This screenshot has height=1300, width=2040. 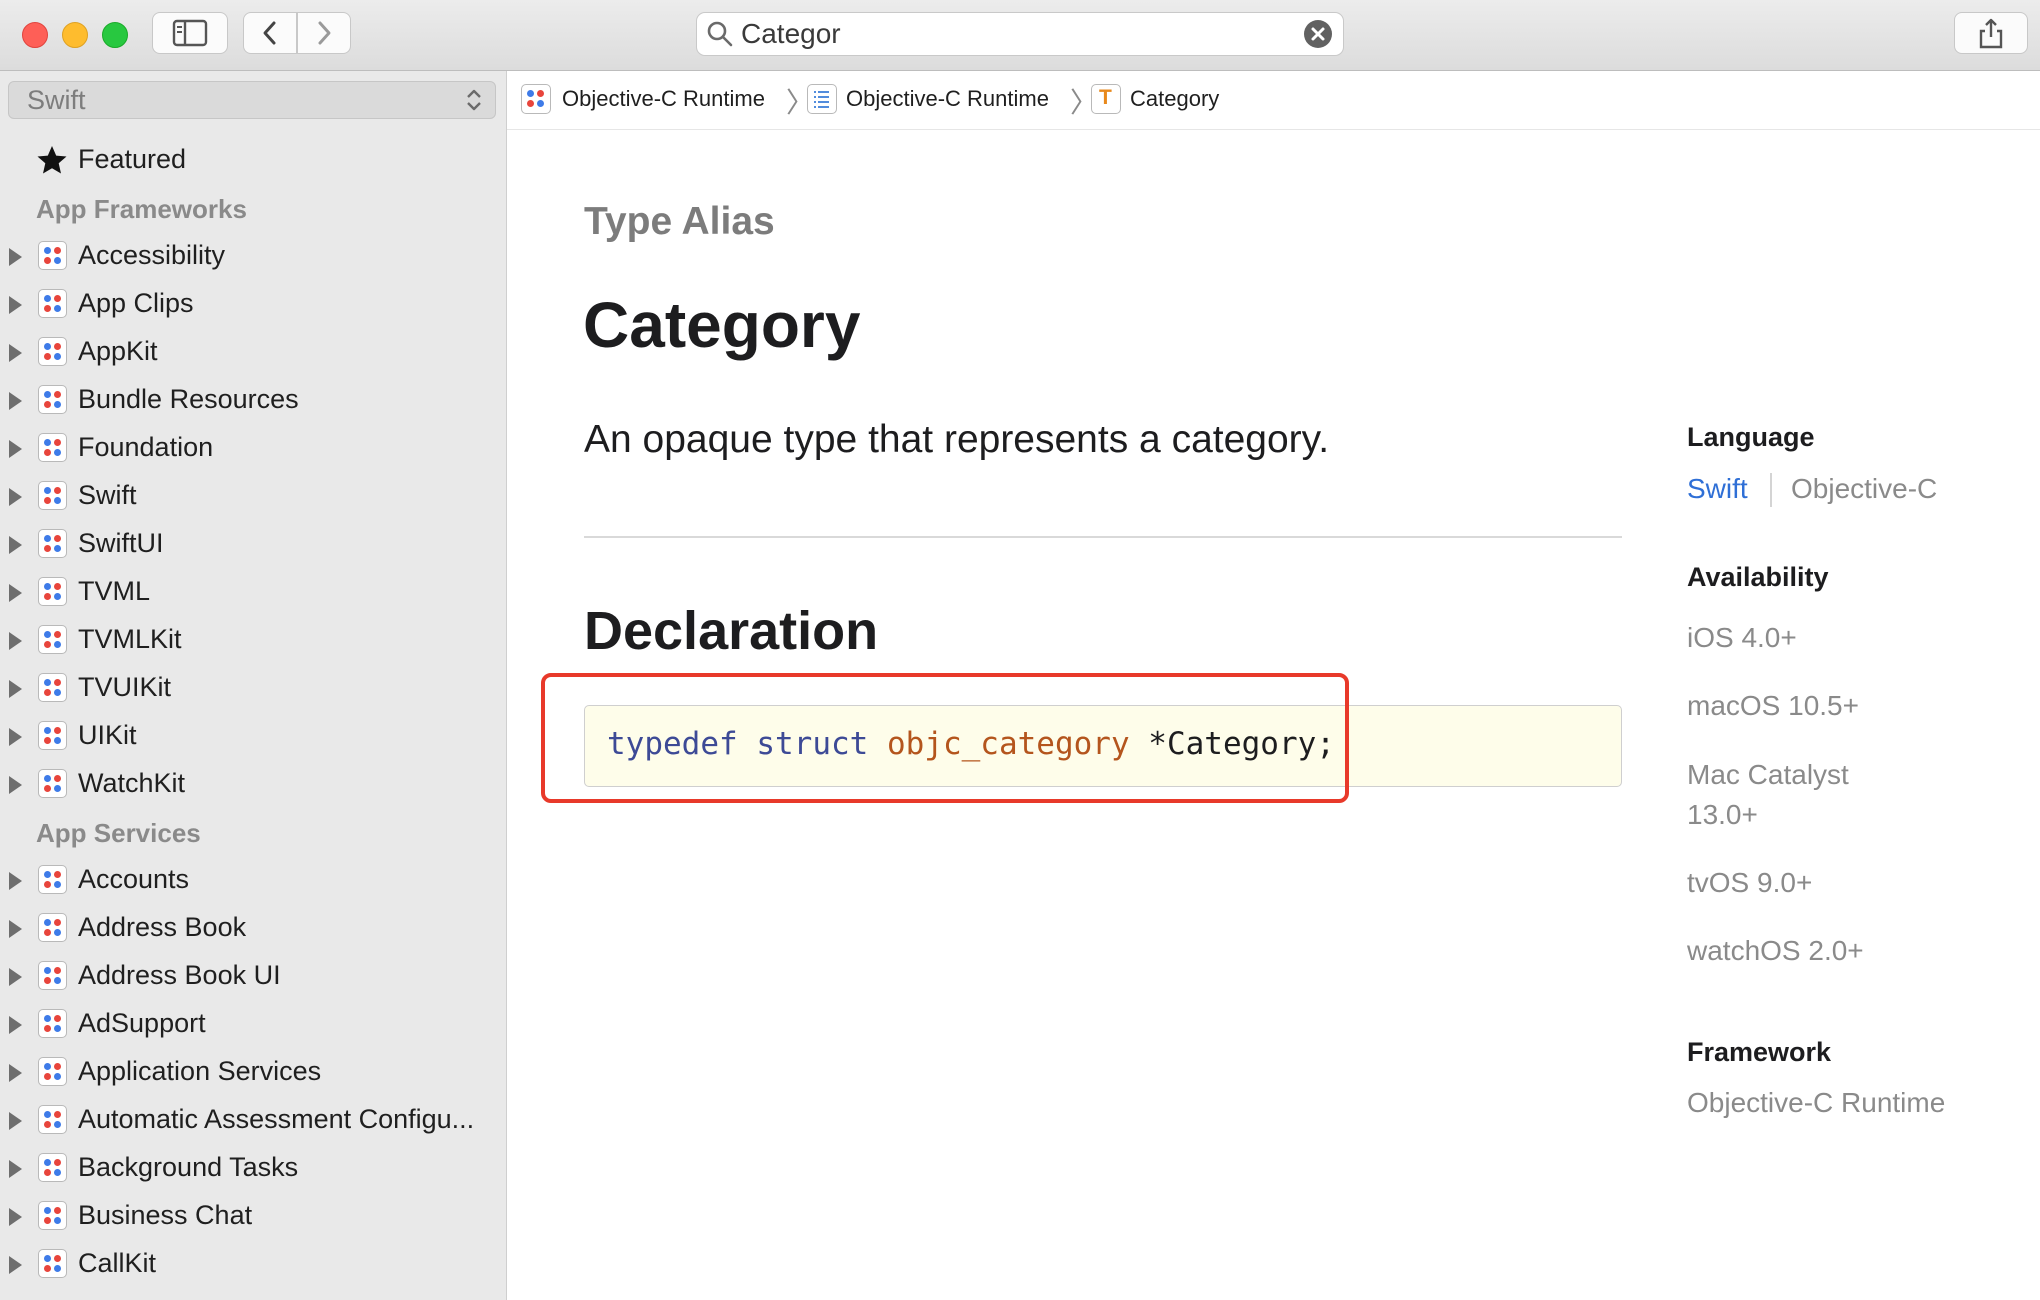 I want to click on sidebar-item-label: SwiftUI, so click(x=121, y=543).